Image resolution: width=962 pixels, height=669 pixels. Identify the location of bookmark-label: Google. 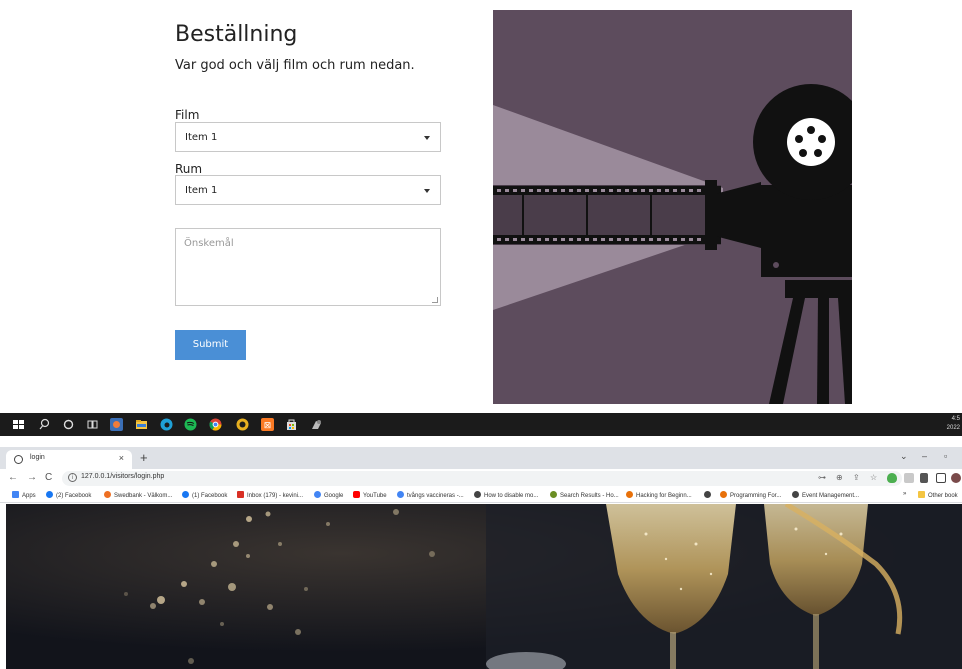
(334, 496).